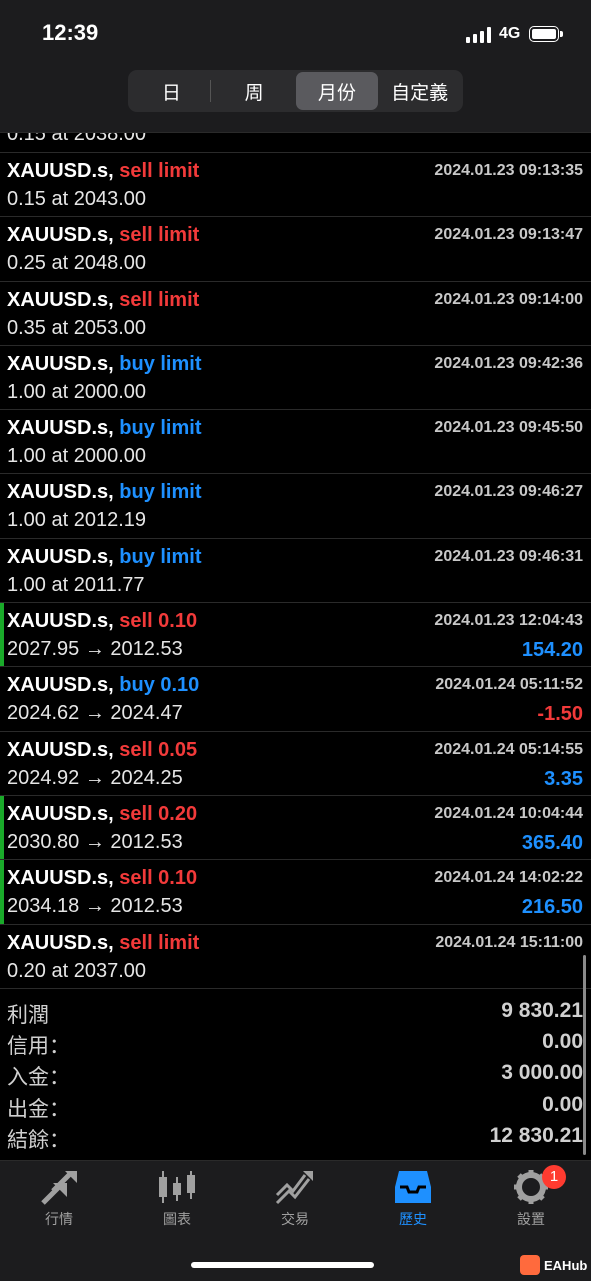  I want to click on order-timestamp: 2024.01.24 14:02:22, so click(508, 878).